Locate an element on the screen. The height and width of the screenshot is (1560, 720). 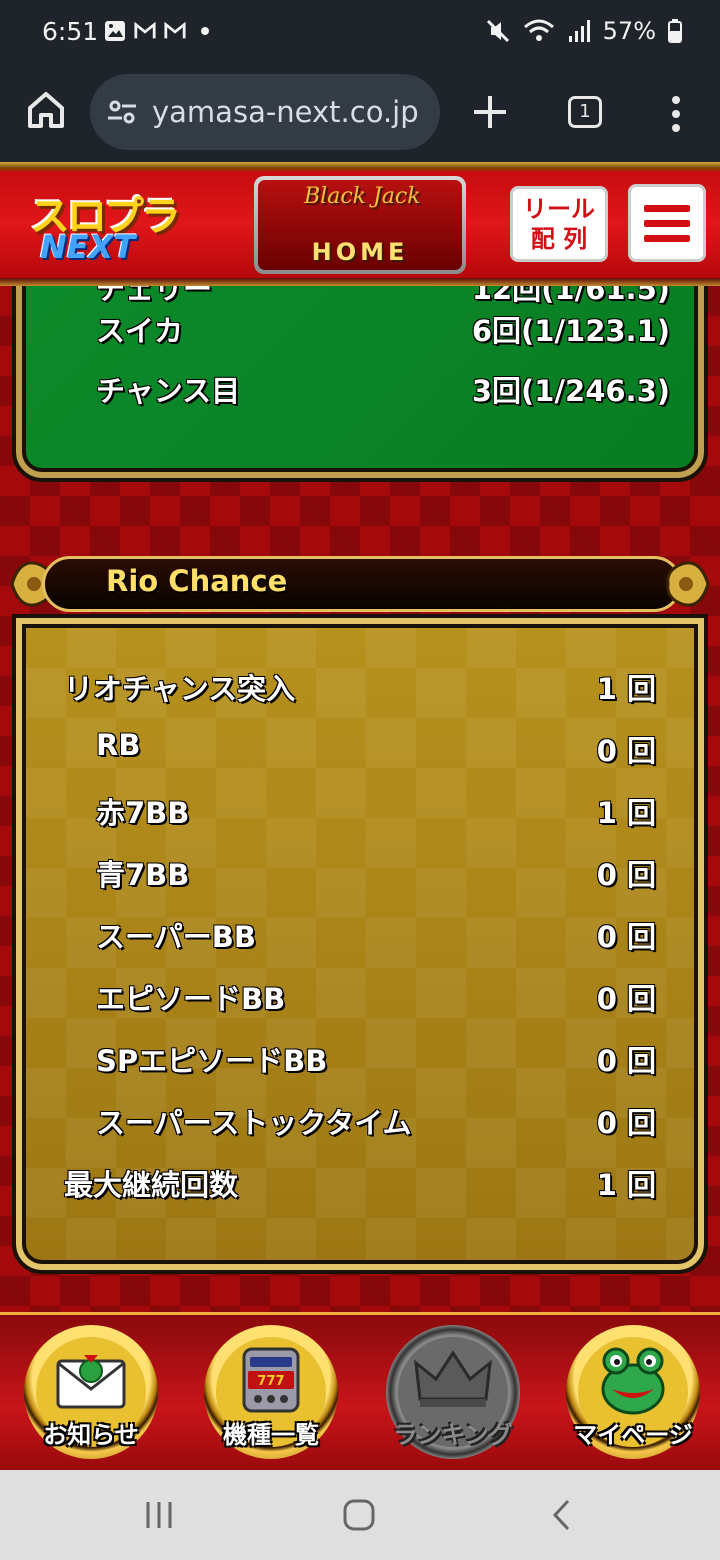
reel-button-line1: リール is located at coordinates (559, 209).